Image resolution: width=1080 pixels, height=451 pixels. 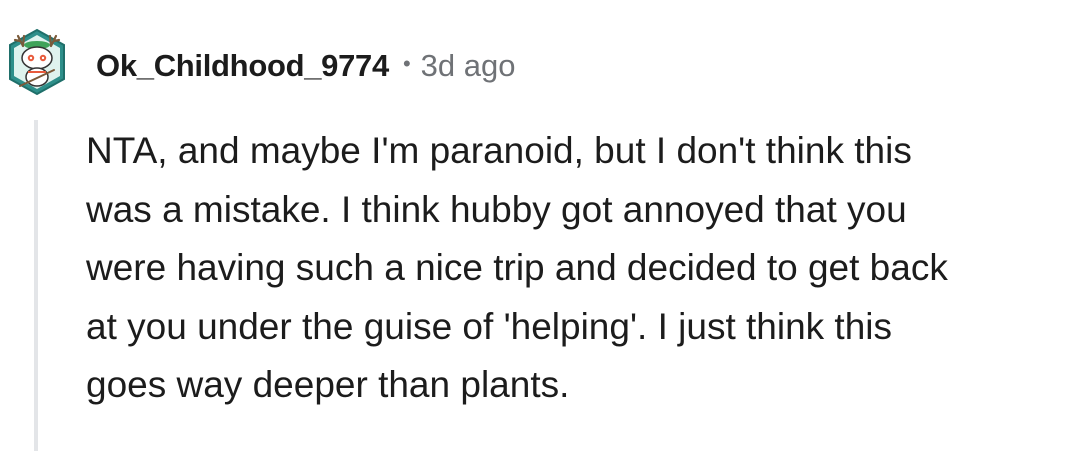 What do you see at coordinates (468, 66) in the screenshot?
I see `comment-timestamp: 3d ago` at bounding box center [468, 66].